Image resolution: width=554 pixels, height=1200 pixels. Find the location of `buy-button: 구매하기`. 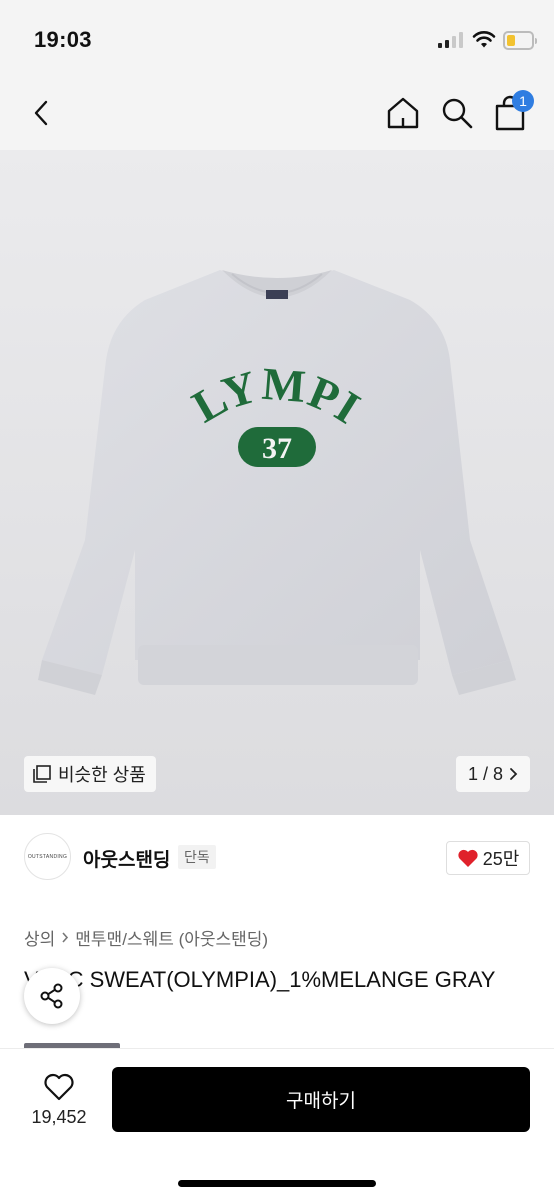

buy-button: 구매하기 is located at coordinates (321, 1099).